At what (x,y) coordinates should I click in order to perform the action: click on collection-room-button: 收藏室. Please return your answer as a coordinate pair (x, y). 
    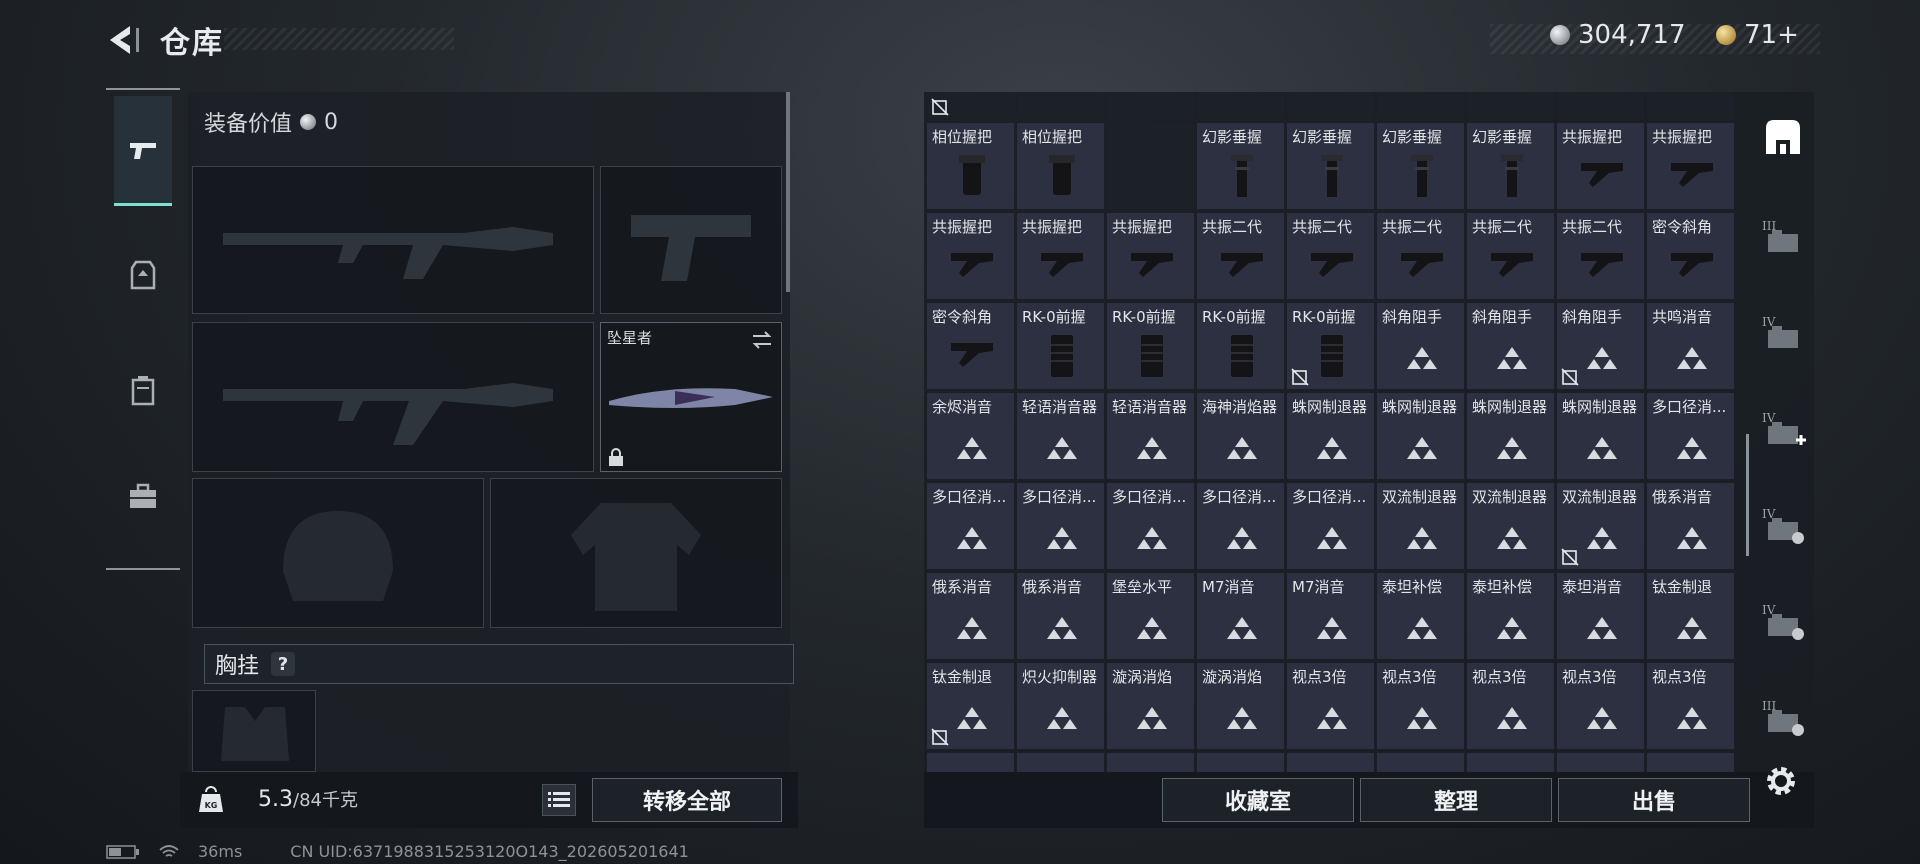
    Looking at the image, I should click on (1258, 800).